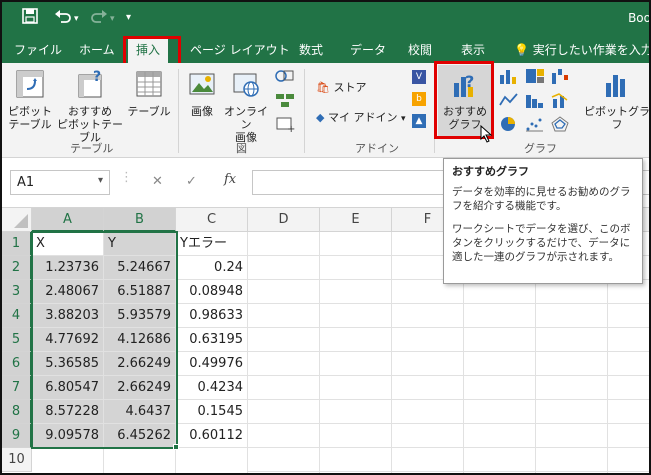 The height and width of the screenshot is (475, 651). I want to click on pivot-table-icon, so click(30, 85).